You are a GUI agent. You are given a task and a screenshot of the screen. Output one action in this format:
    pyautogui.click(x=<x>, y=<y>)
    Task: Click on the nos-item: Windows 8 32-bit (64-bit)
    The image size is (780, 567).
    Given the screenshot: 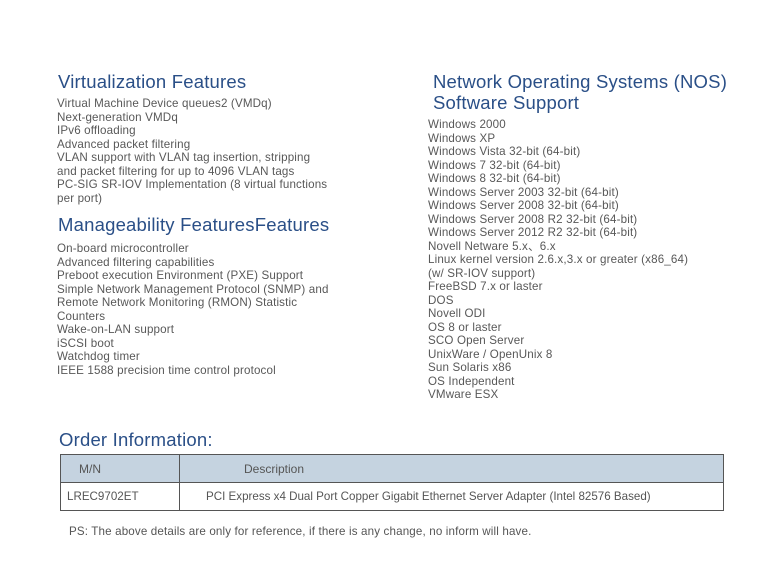 What is the action you would take?
    pyautogui.click(x=494, y=178)
    